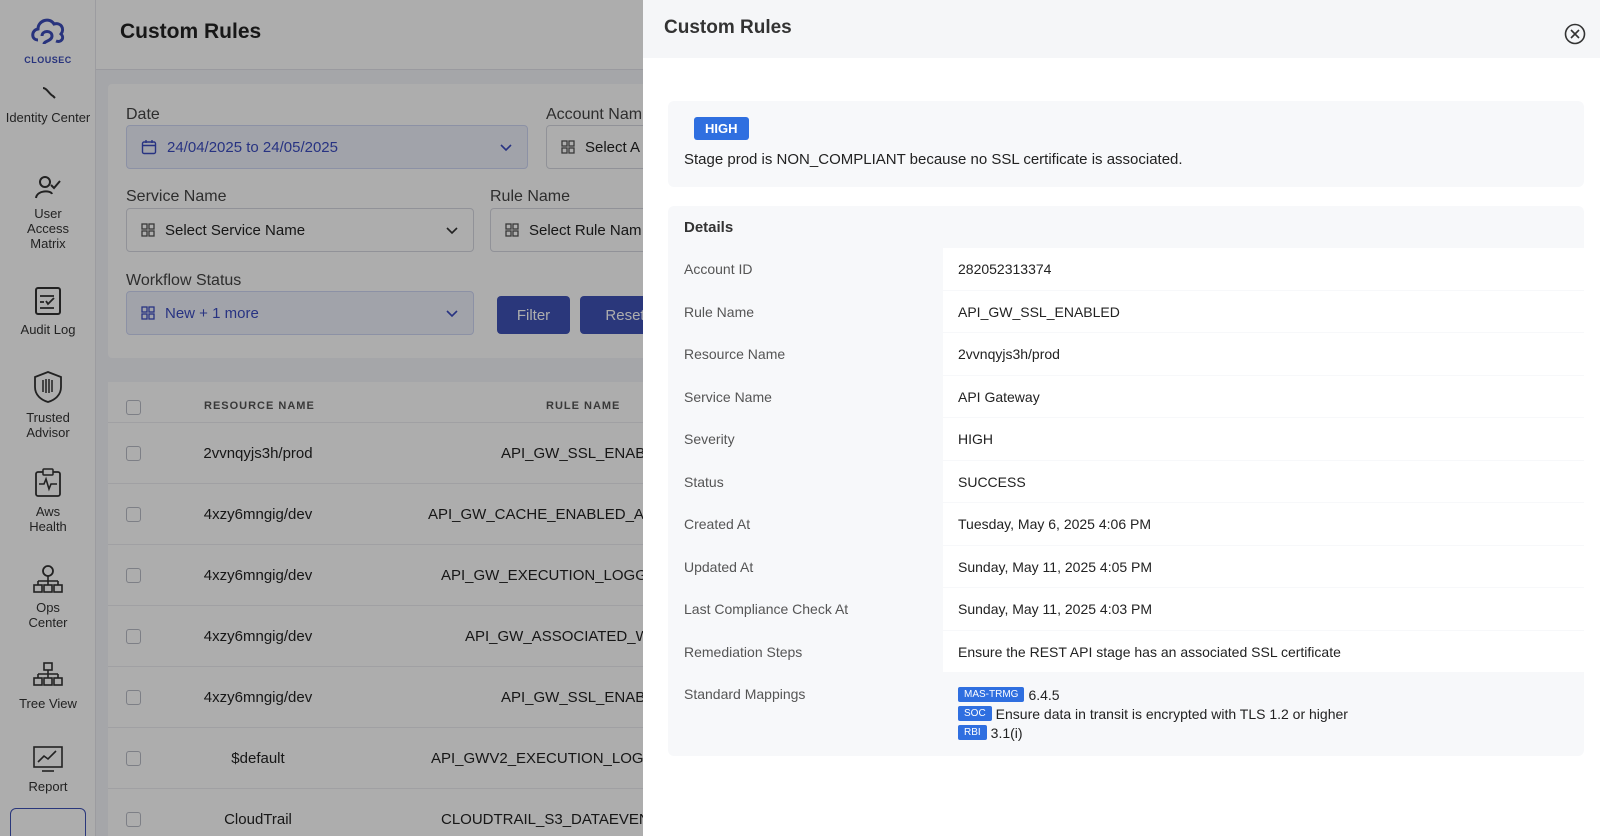  What do you see at coordinates (1263, 311) in the screenshot?
I see `detail-value: API_GW_SSL_ENABLED` at bounding box center [1263, 311].